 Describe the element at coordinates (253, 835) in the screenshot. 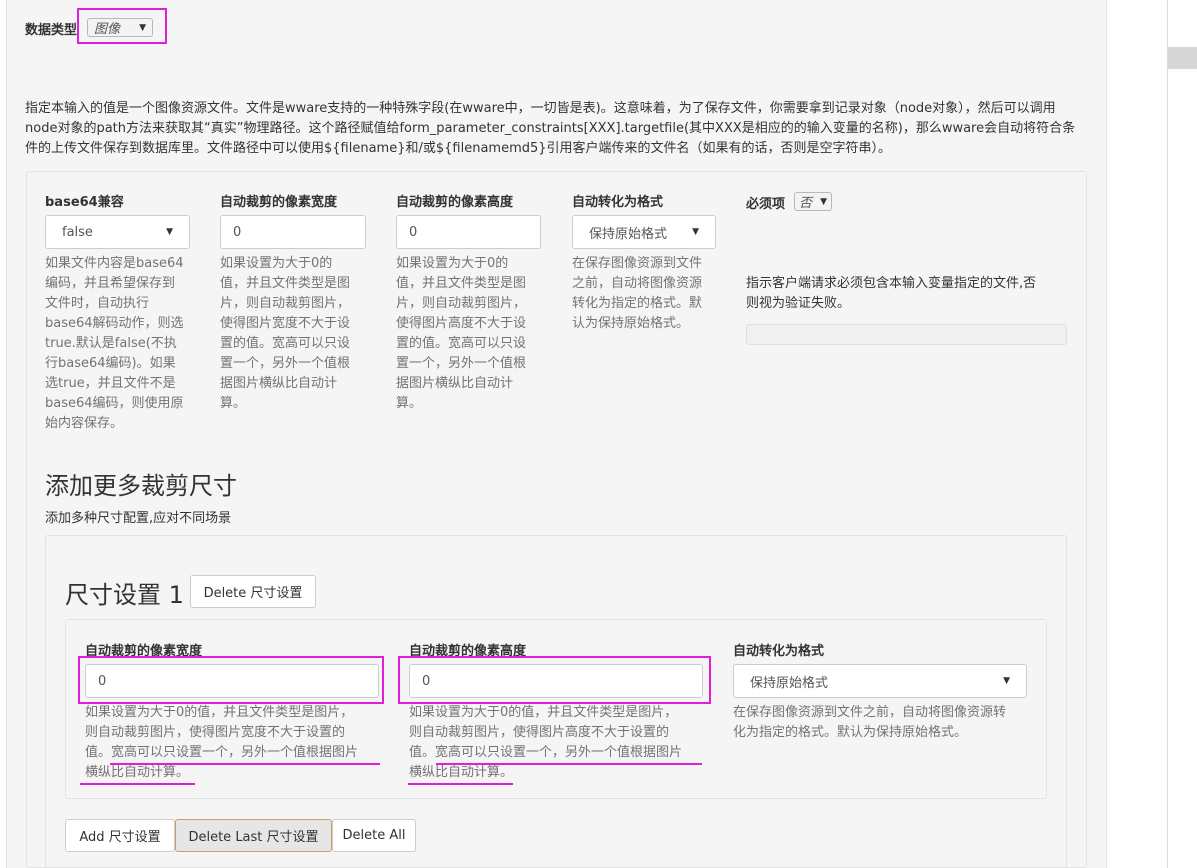

I see `delete-last-size-setting-button: Delete Last 尺寸设置` at that location.